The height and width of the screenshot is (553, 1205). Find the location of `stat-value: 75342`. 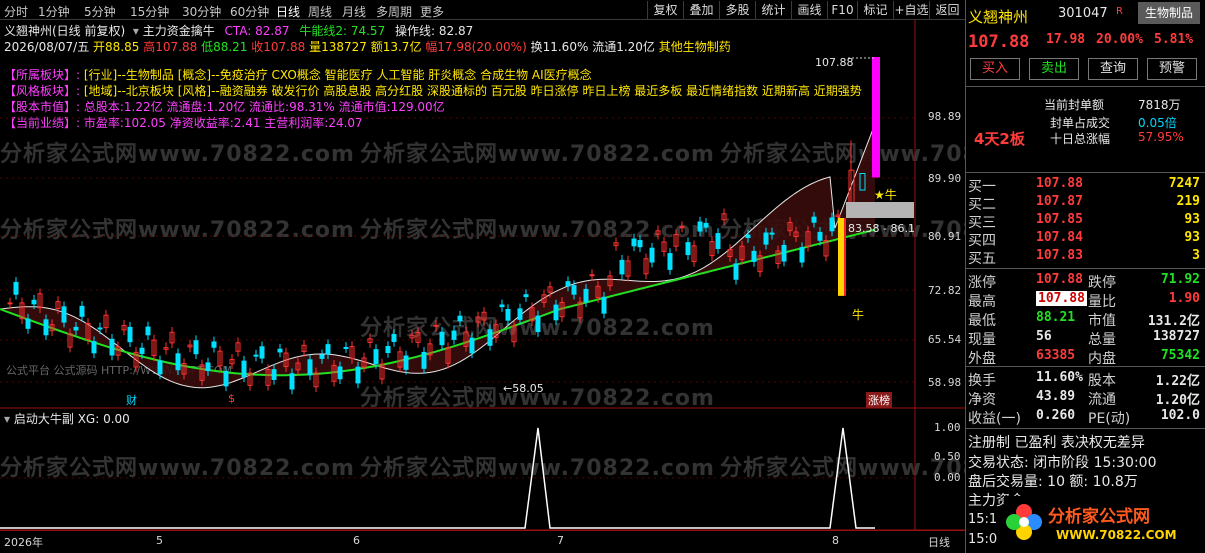

stat-value: 75342 is located at coordinates (1180, 355).